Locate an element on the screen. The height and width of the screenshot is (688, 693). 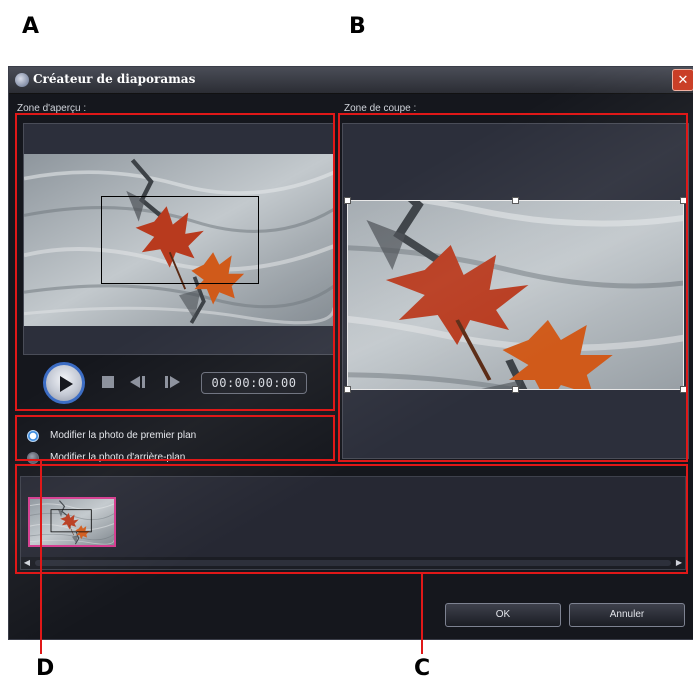
callout-c: C is located at coordinates (422, 668).